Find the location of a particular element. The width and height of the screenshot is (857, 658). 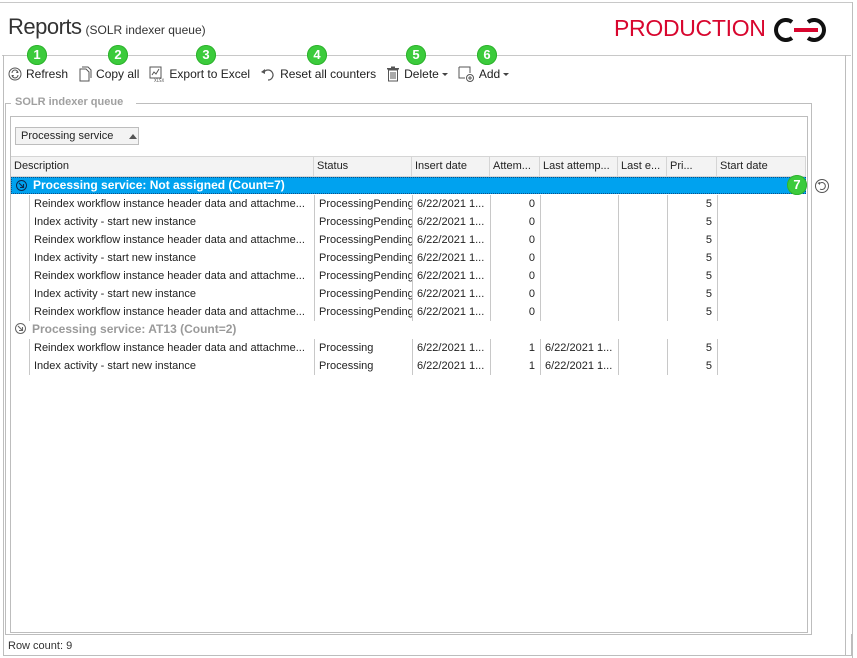

group-row: Processing service: AT13 (Count=2) is located at coordinates (408, 329).